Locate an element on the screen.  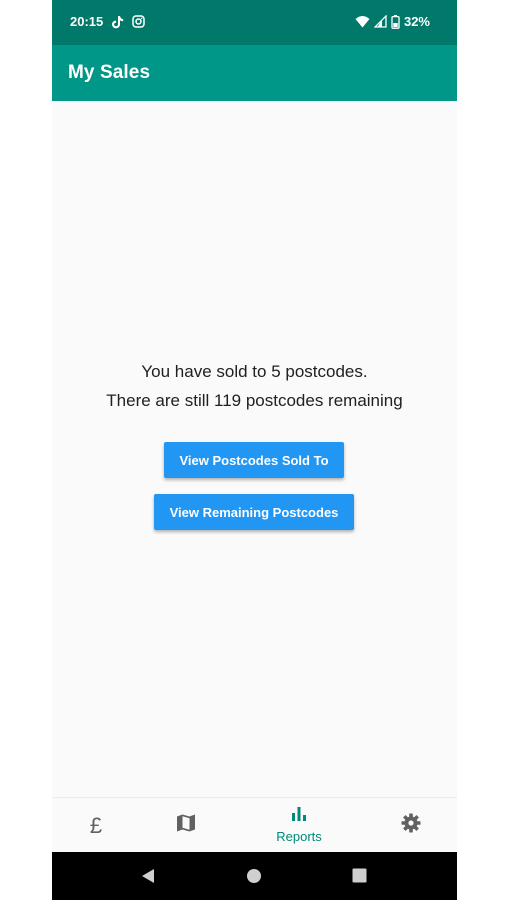
battery-percent: 32% is located at coordinates (416, 21).